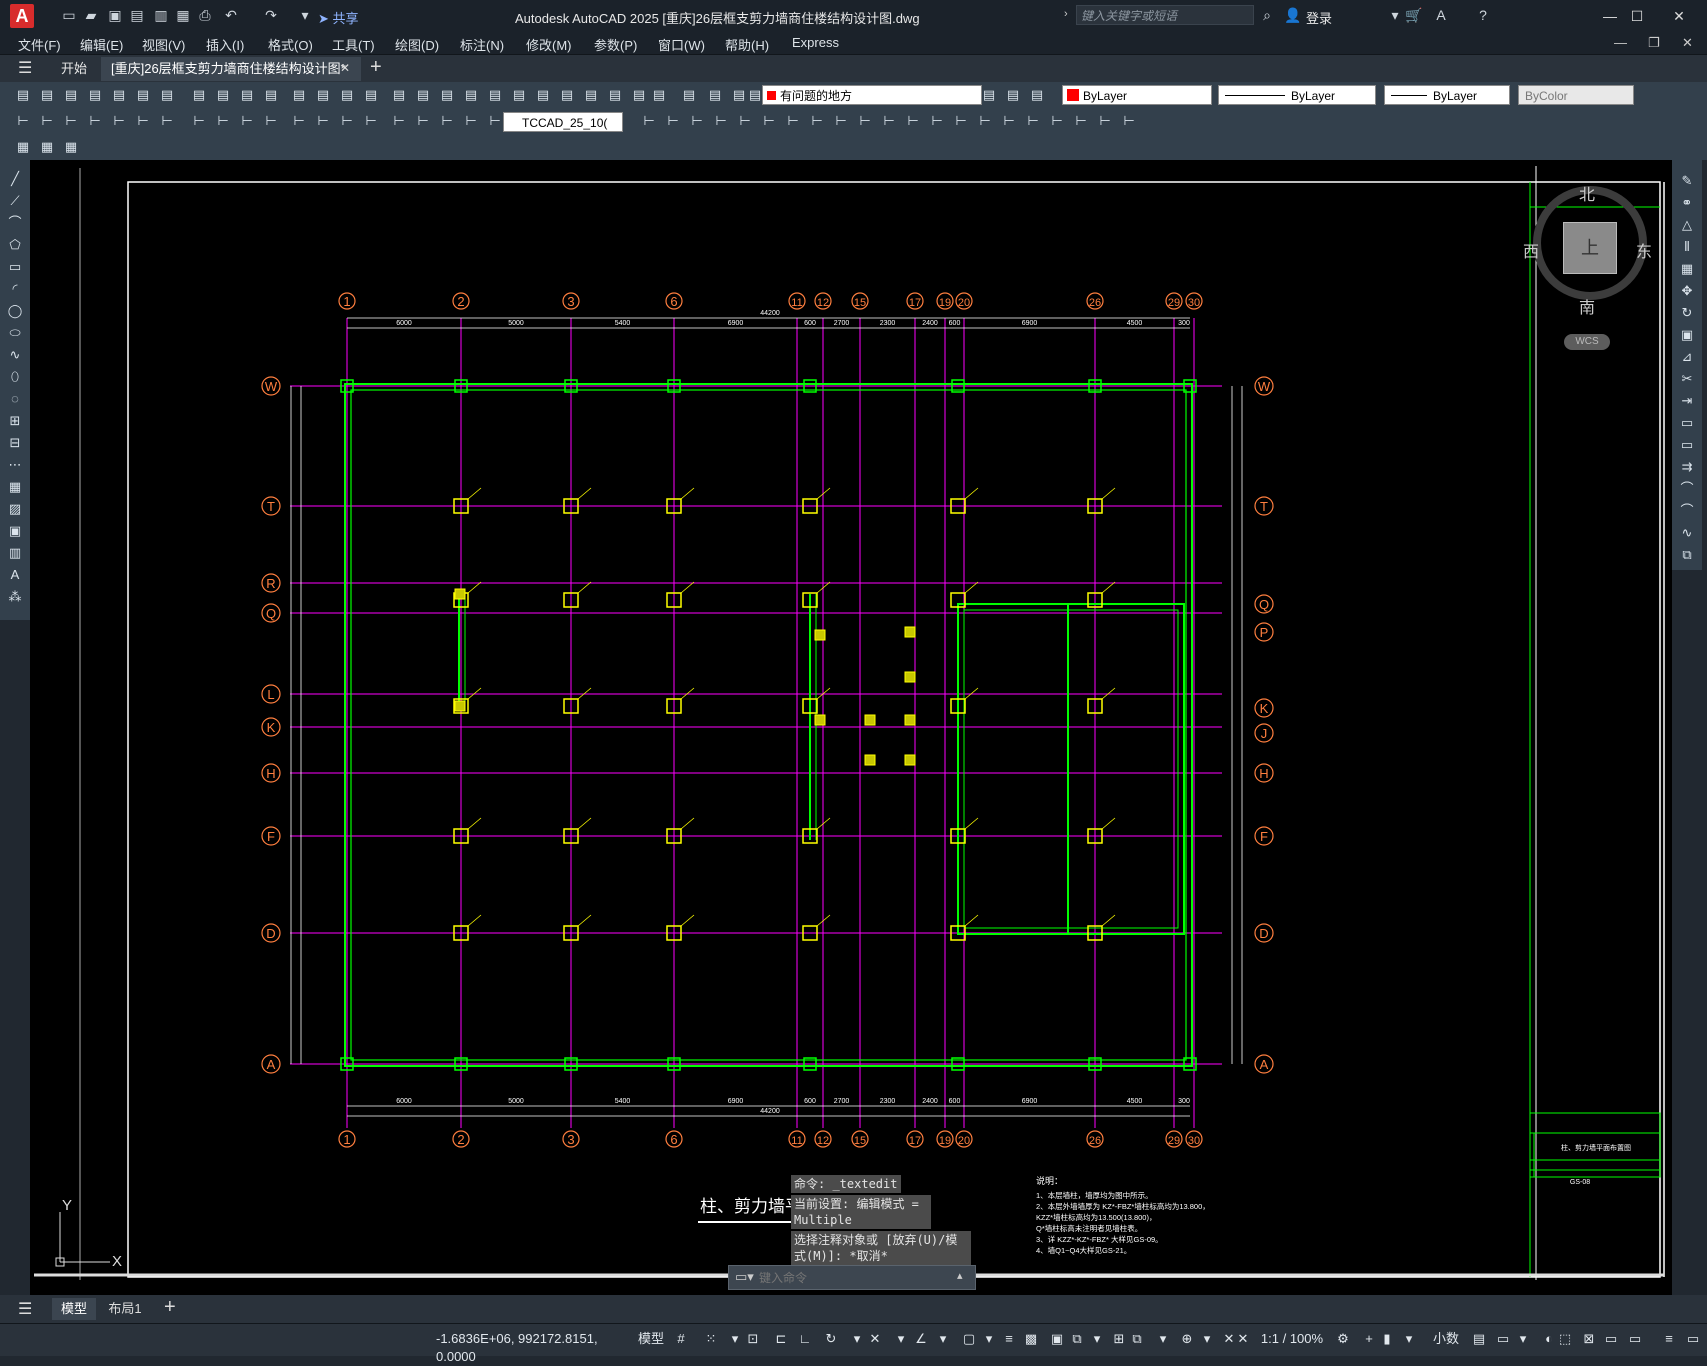 The height and width of the screenshot is (1366, 1707). What do you see at coordinates (15, 531) in the screenshot?
I see `draw-tool-17-icon: ▣` at bounding box center [15, 531].